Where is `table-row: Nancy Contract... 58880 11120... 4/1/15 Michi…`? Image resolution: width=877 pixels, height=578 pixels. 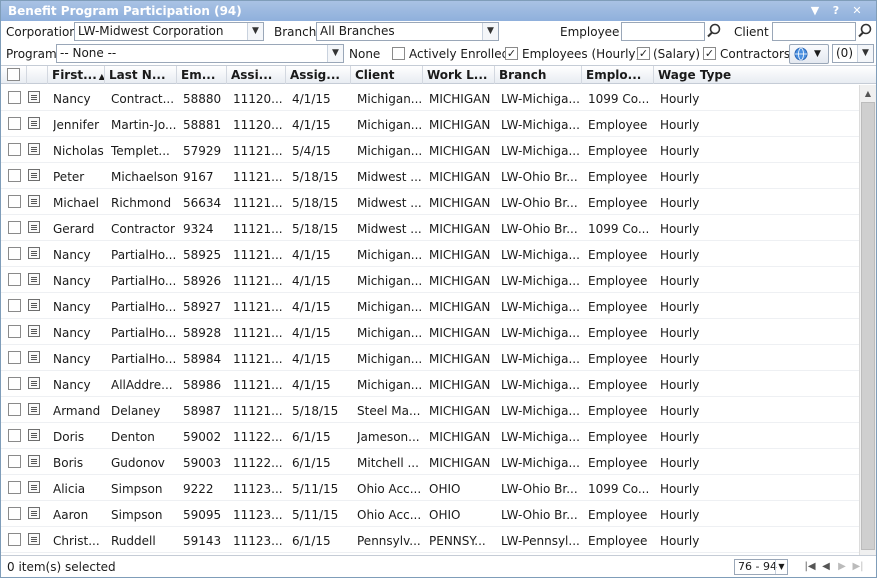
table-row: Nancy Contract... 58880 11120... 4/1/15 Michi… is located at coordinates (430, 98).